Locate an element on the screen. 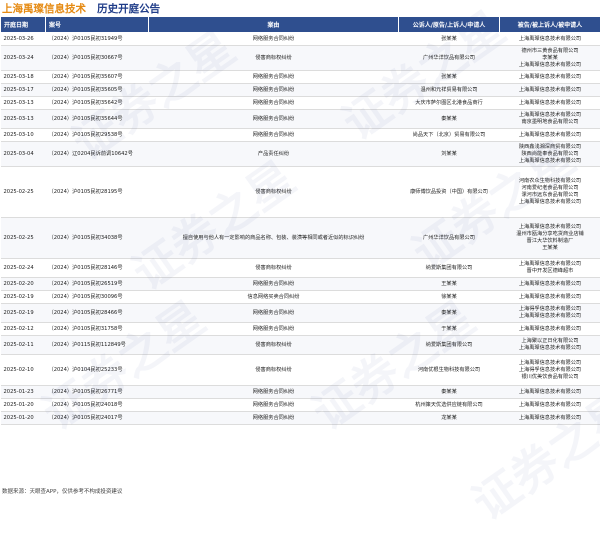 This screenshot has height=533, width=600. hearing-date-cell: 2025-03-13 is located at coordinates (23, 103).